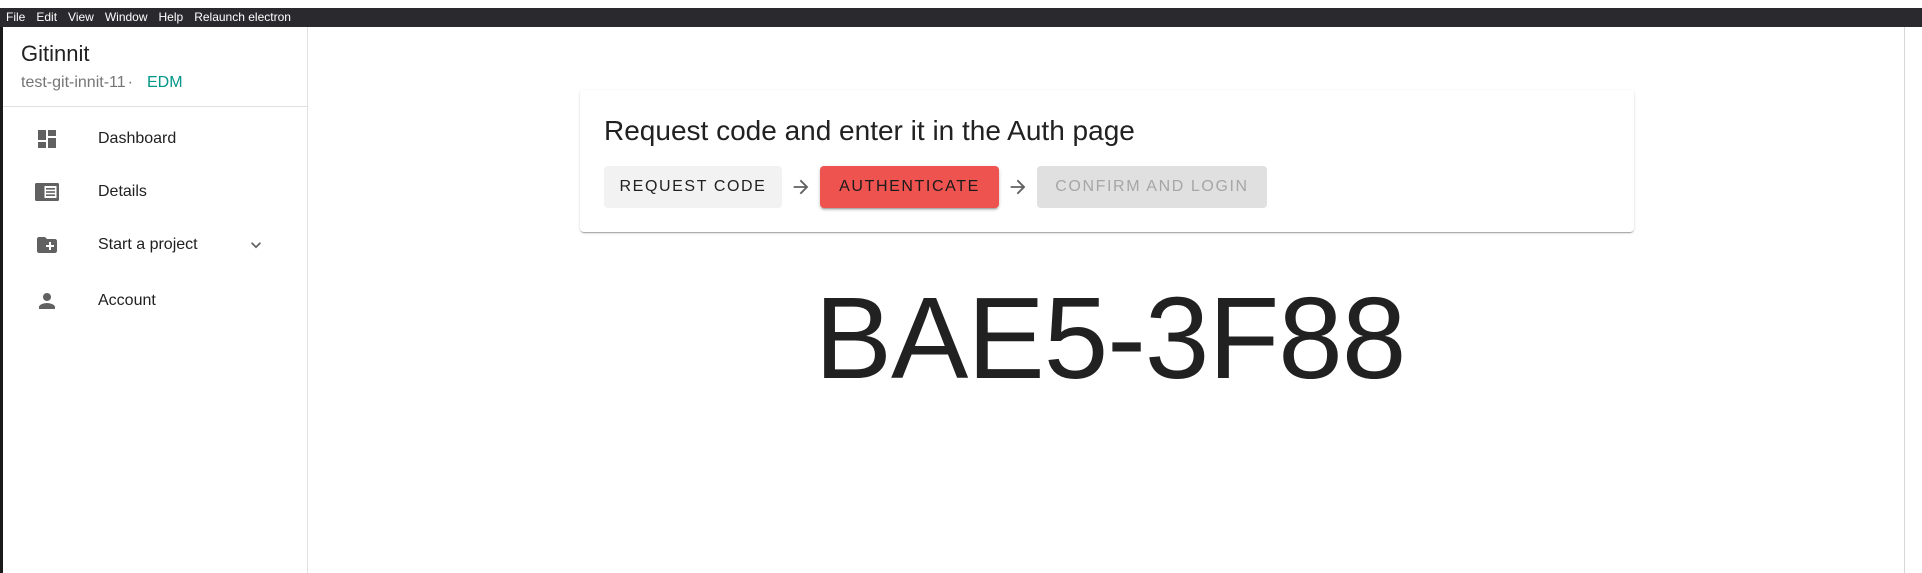  I want to click on project-subtitle: test-git-innit-11 · EDM, so click(102, 83).